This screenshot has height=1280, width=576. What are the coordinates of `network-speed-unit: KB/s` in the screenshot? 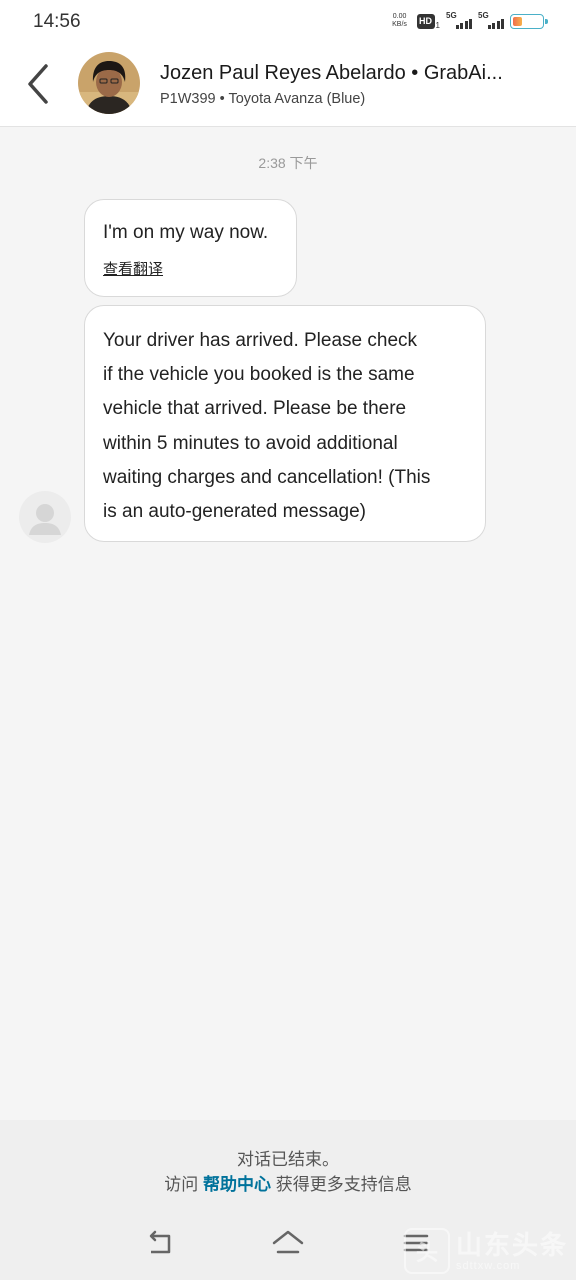 It's located at (399, 24).